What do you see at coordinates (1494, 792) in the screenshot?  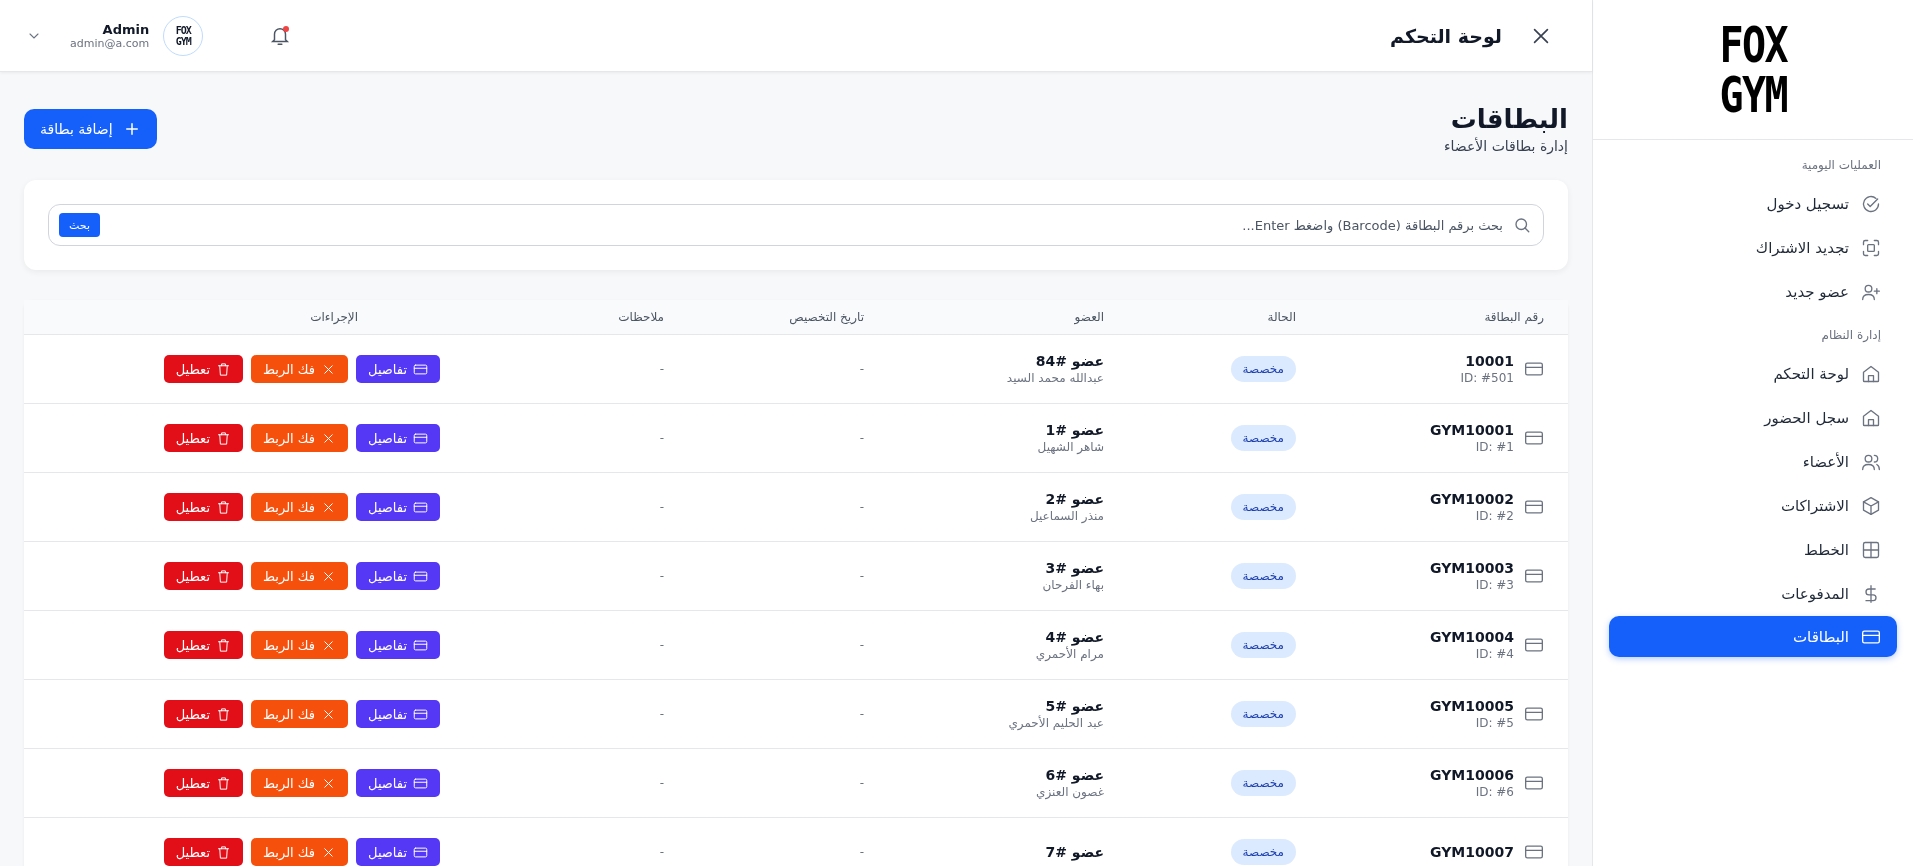 I see `card-id: ID: #6` at bounding box center [1494, 792].